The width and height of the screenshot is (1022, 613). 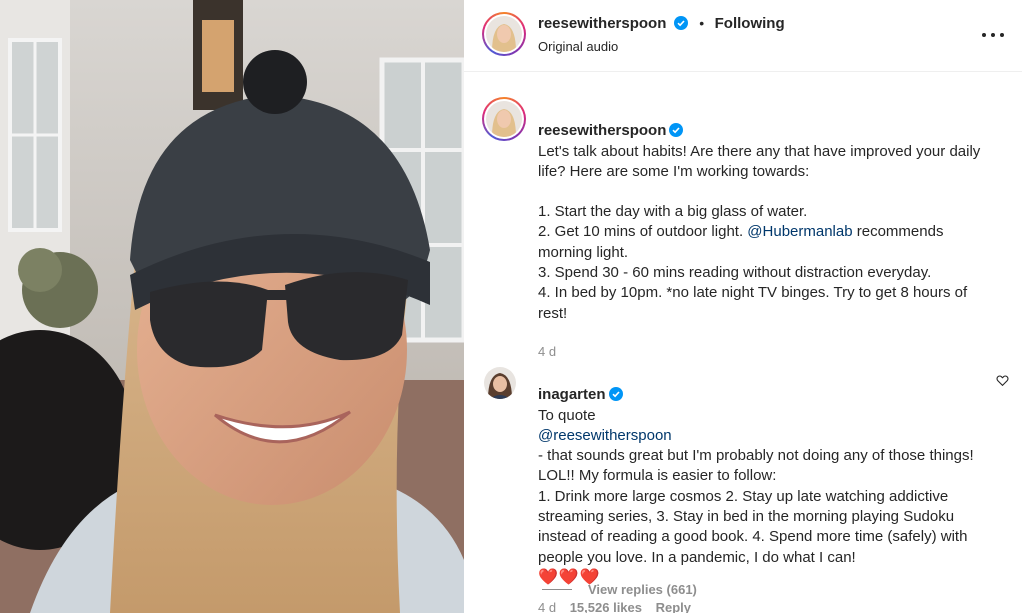 I want to click on caption-avatar-image, so click(x=504, y=119).